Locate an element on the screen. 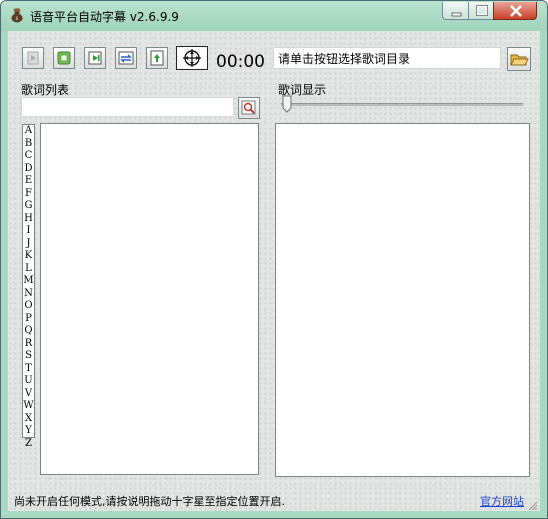 Image resolution: width=548 pixels, height=519 pixels. search-icon is located at coordinates (248, 107).